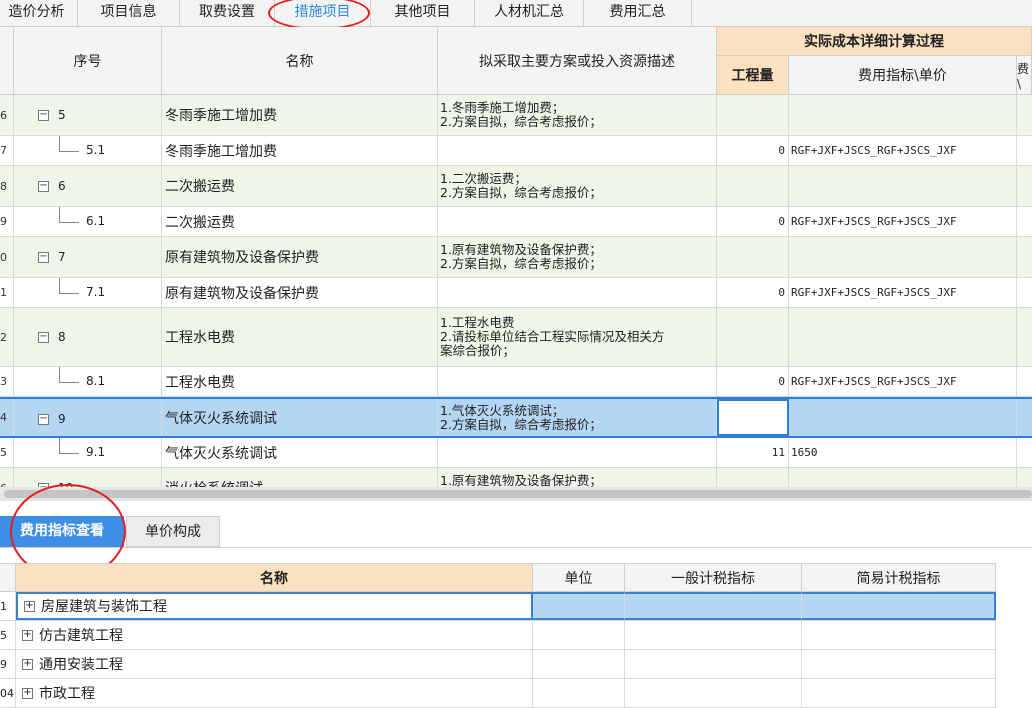  I want to click on list-item: 04 + 市政工程, so click(498, 693).